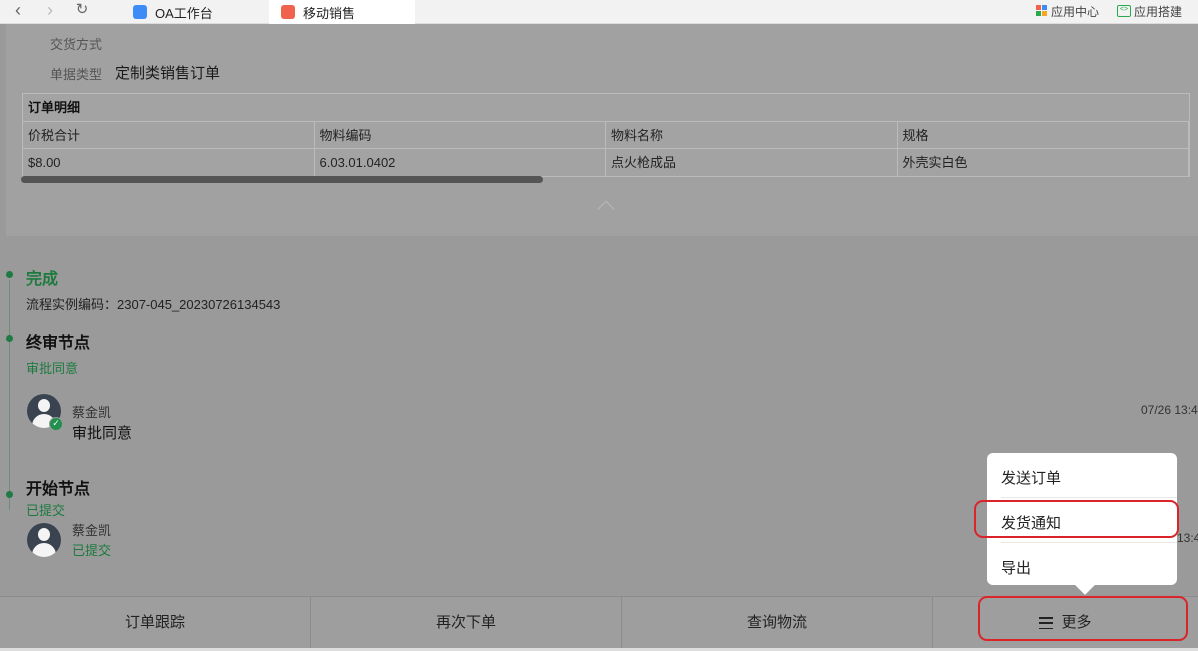 This screenshot has width=1198, height=651. I want to click on horizontal-scrollbar, so click(282, 179).